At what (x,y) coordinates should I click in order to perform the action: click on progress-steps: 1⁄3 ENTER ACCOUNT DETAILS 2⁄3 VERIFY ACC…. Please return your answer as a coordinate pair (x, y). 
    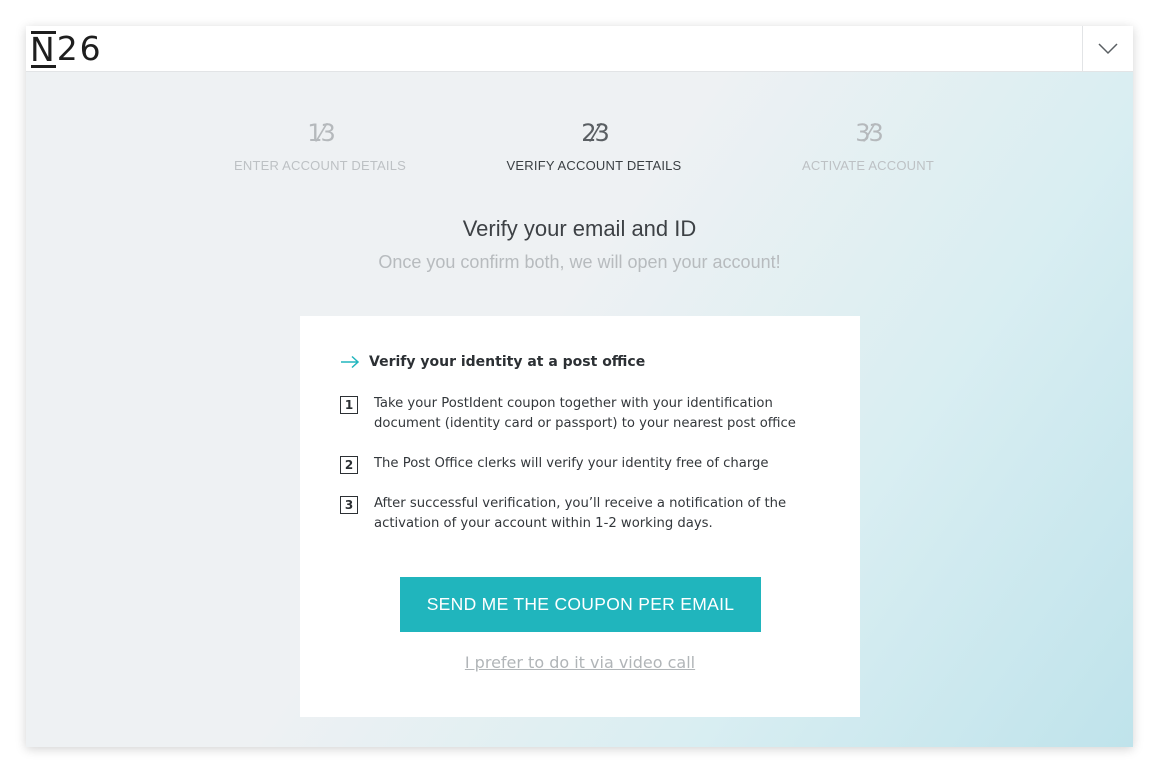
    Looking at the image, I should click on (579, 151).